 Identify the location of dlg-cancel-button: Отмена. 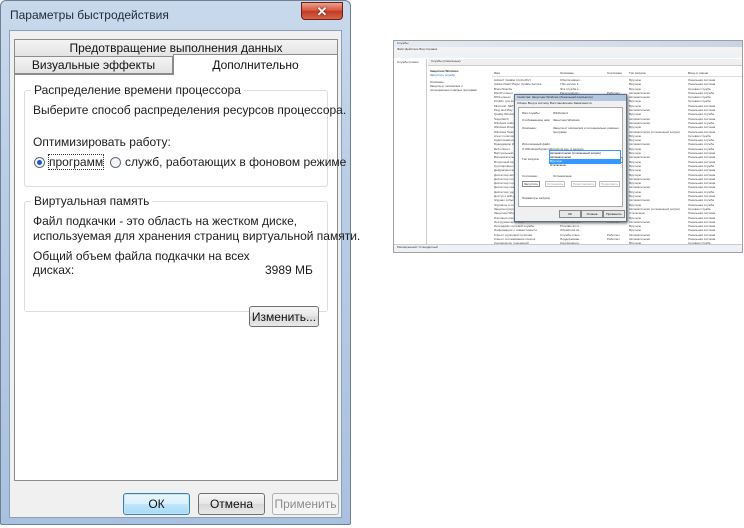
(592, 214).